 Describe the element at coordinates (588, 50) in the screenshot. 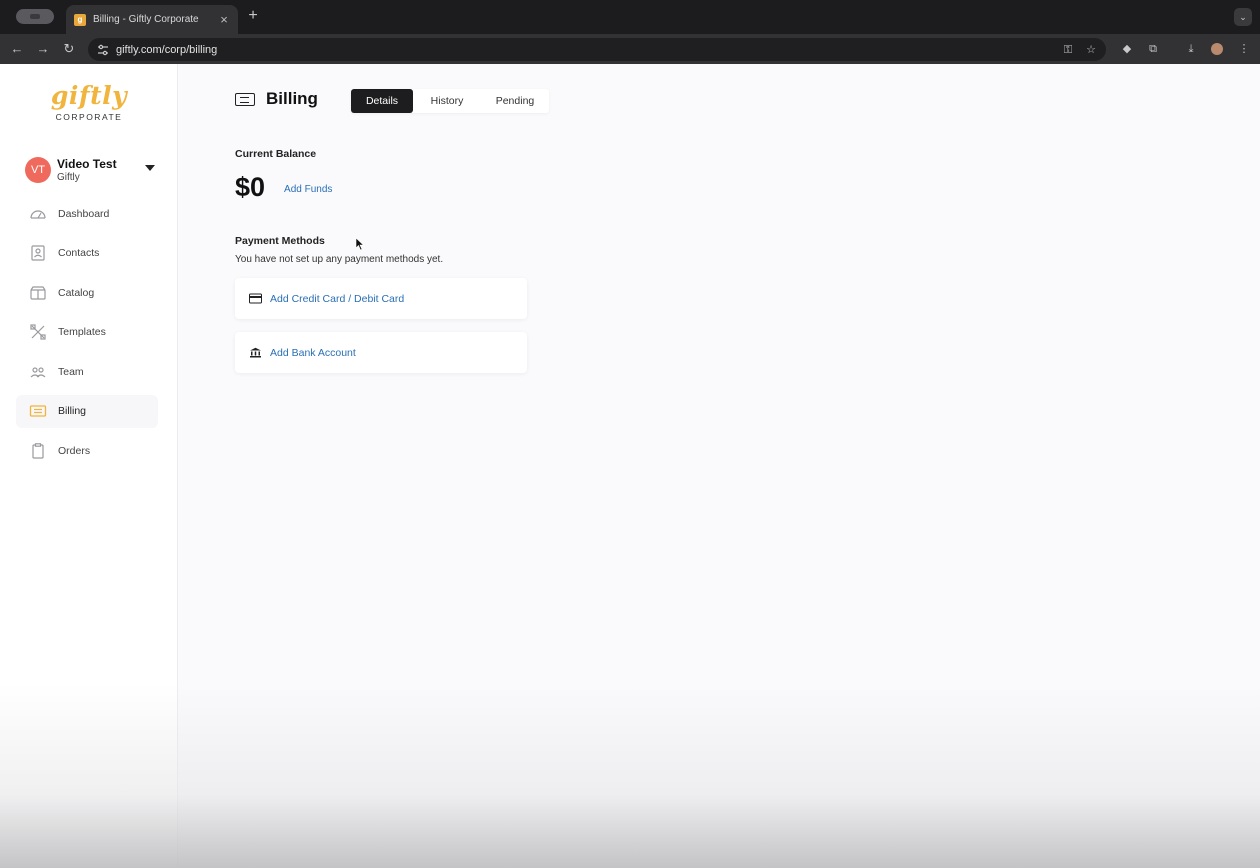

I see `url-text: giftly.com/corp/billing` at that location.